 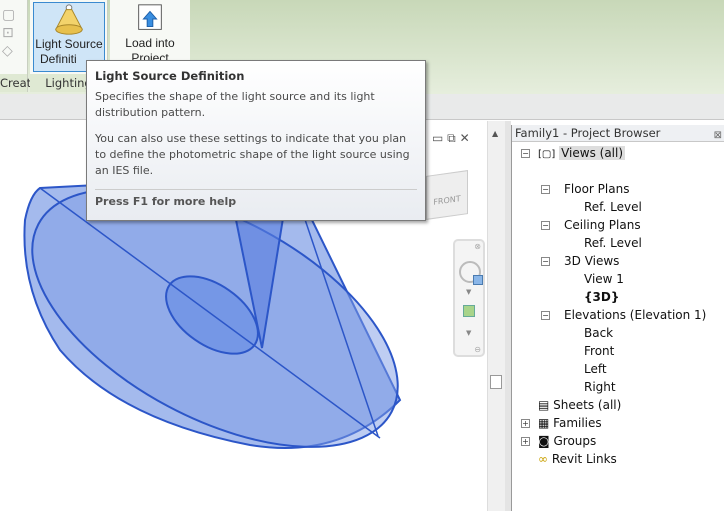 What do you see at coordinates (447, 200) in the screenshot?
I see `viewcube-face-label: FRONT` at bounding box center [447, 200].